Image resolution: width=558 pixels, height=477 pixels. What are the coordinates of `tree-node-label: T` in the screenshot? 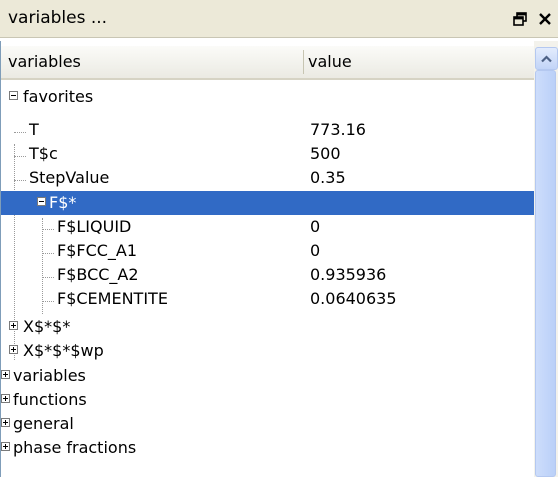 It's located at (34, 129).